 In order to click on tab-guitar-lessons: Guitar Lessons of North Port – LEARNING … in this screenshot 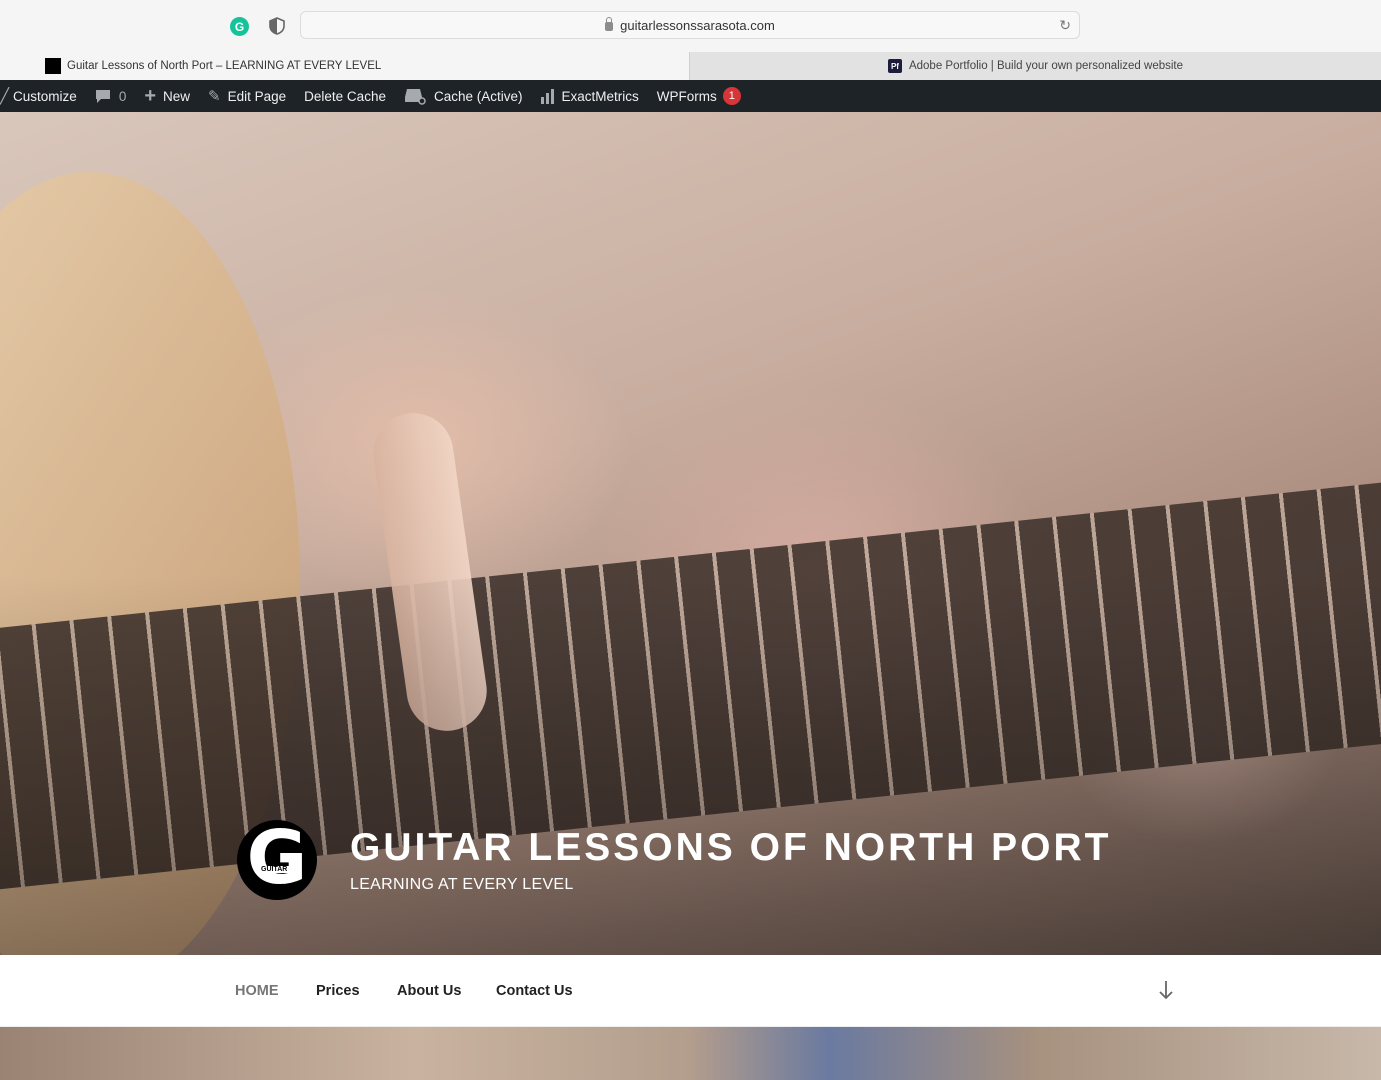, I will do `click(344, 66)`.